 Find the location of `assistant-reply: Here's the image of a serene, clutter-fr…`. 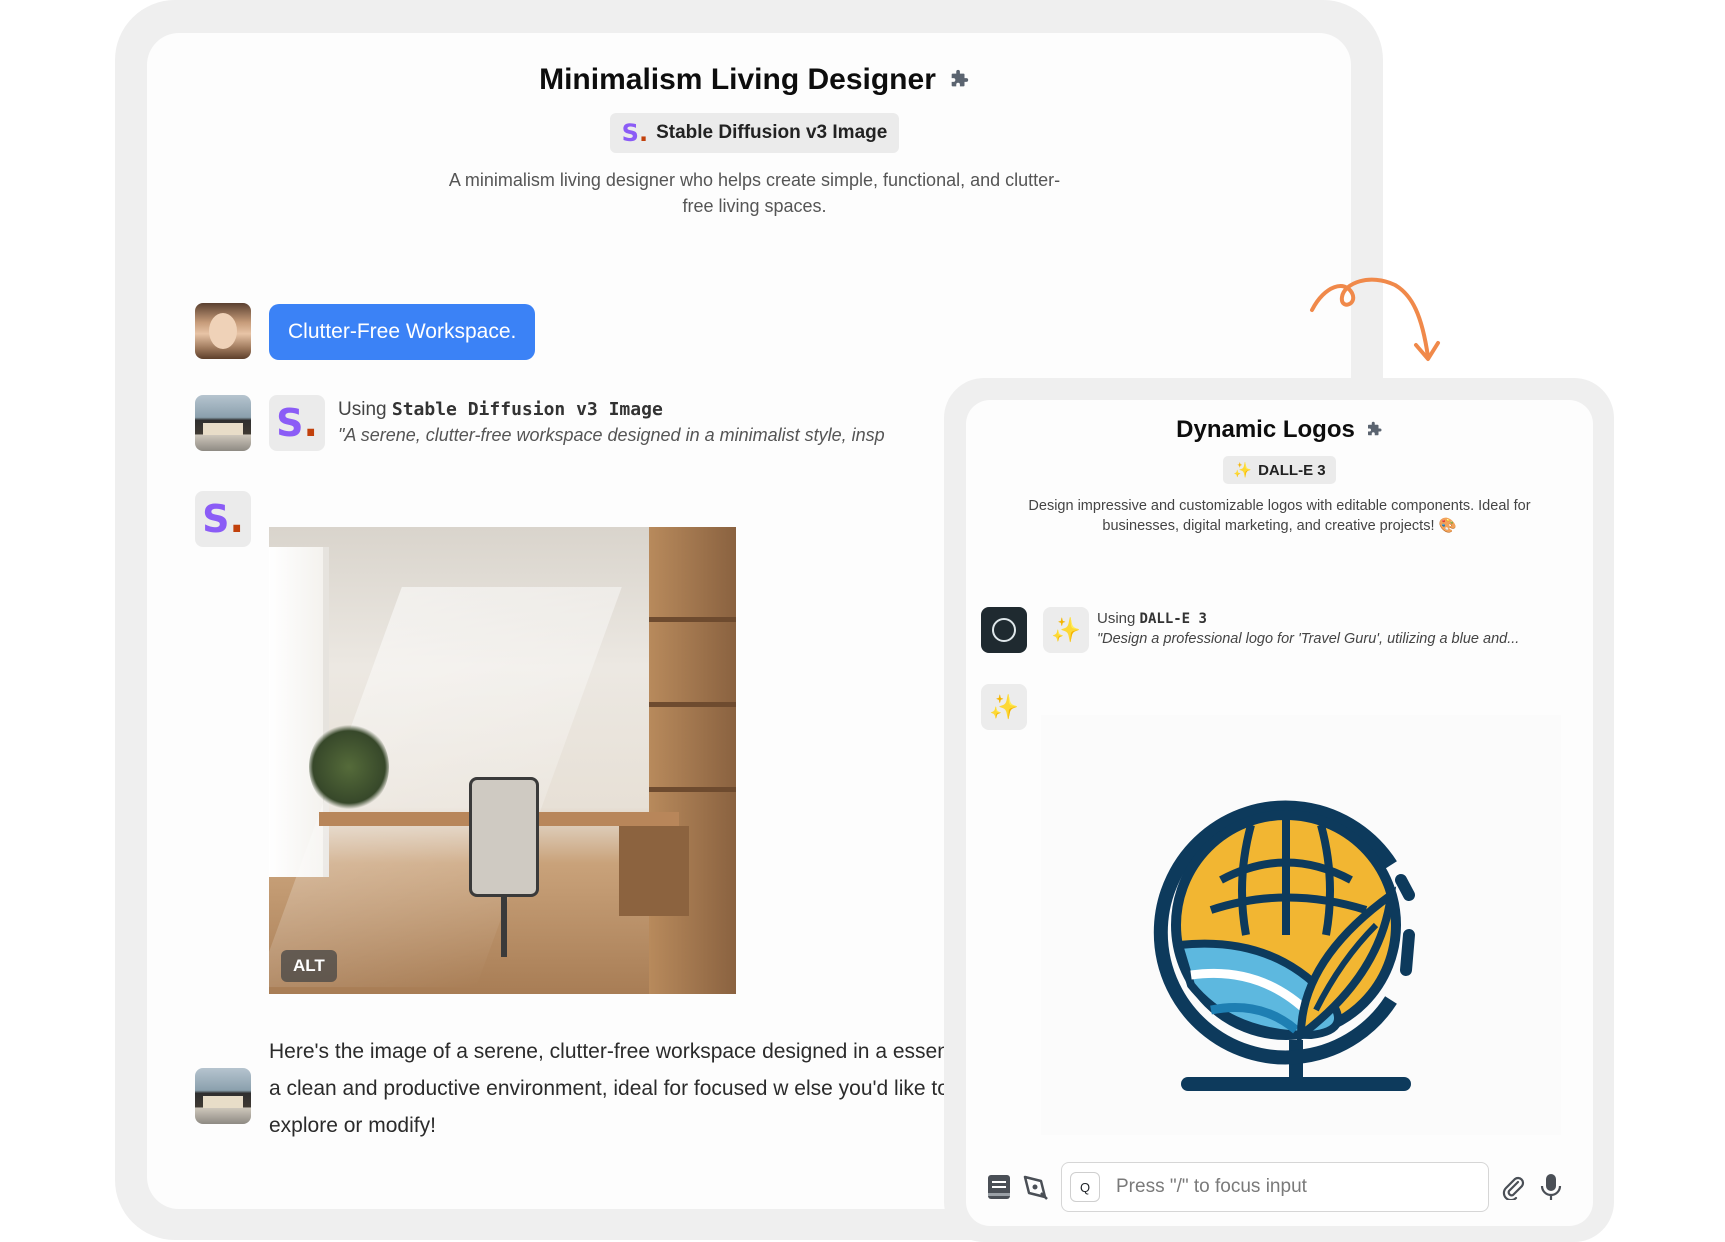

assistant-reply: Here's the image of a serene, clutter-fr… is located at coordinates (632, 1088).